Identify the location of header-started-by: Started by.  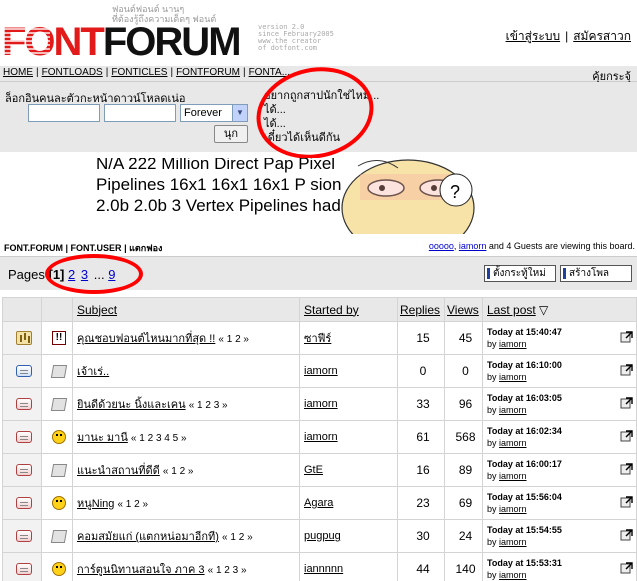
(348, 309).